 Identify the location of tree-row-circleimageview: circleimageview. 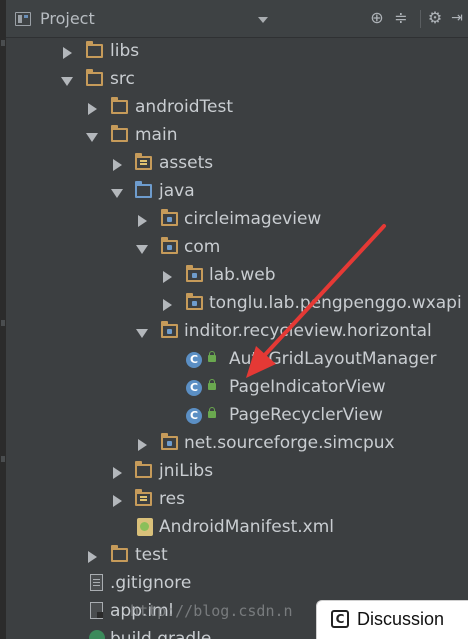
(237, 220).